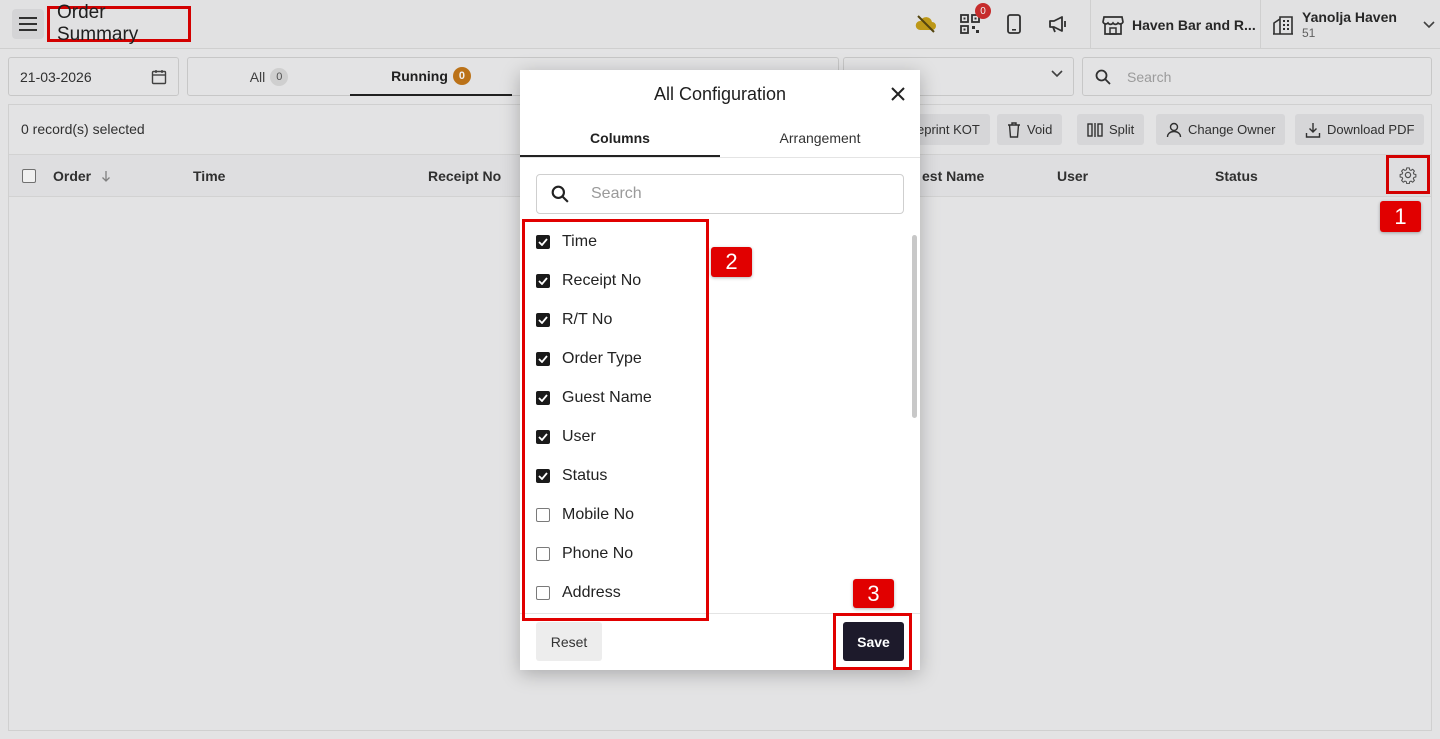 The height and width of the screenshot is (739, 1440). Describe the element at coordinates (731, 262) in the screenshot. I see `annotation-number-2: 2` at that location.